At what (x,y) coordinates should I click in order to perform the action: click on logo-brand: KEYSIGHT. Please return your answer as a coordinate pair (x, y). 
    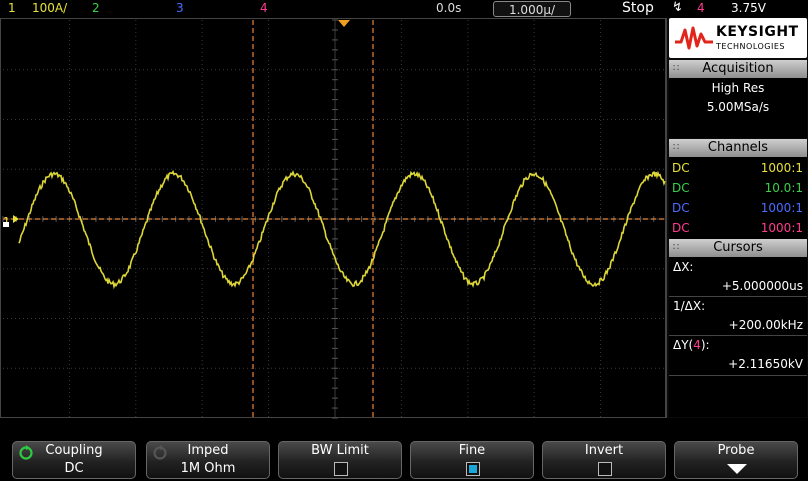
    Looking at the image, I should click on (757, 32).